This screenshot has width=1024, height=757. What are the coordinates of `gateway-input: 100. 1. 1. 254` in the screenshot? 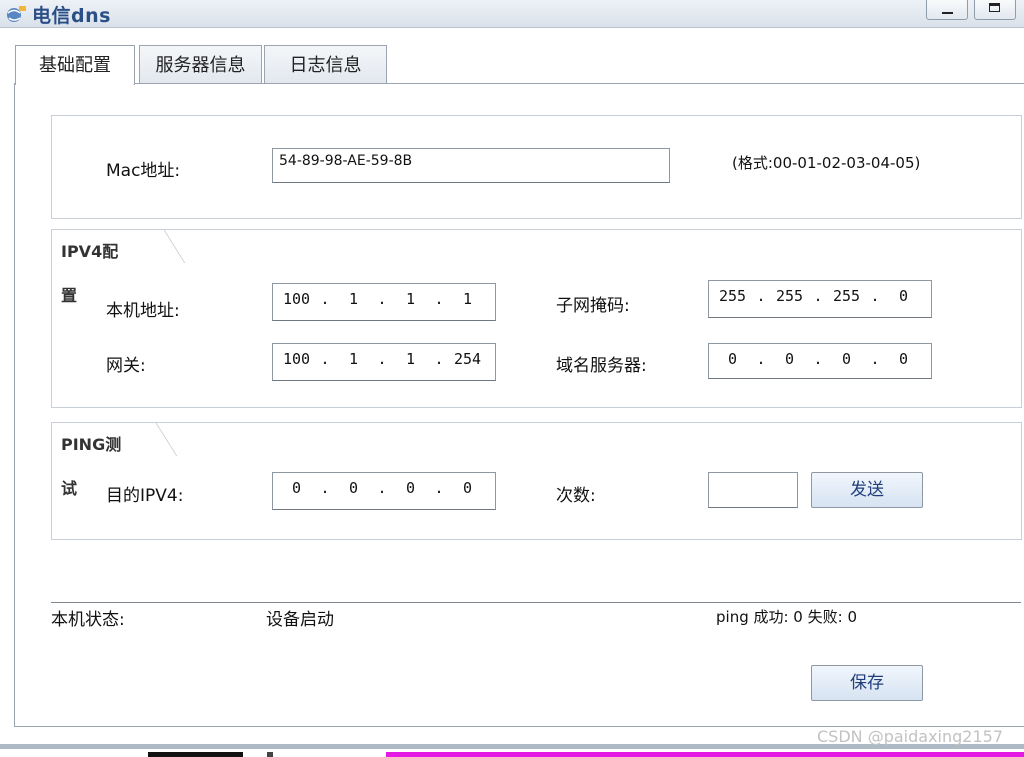 It's located at (384, 362).